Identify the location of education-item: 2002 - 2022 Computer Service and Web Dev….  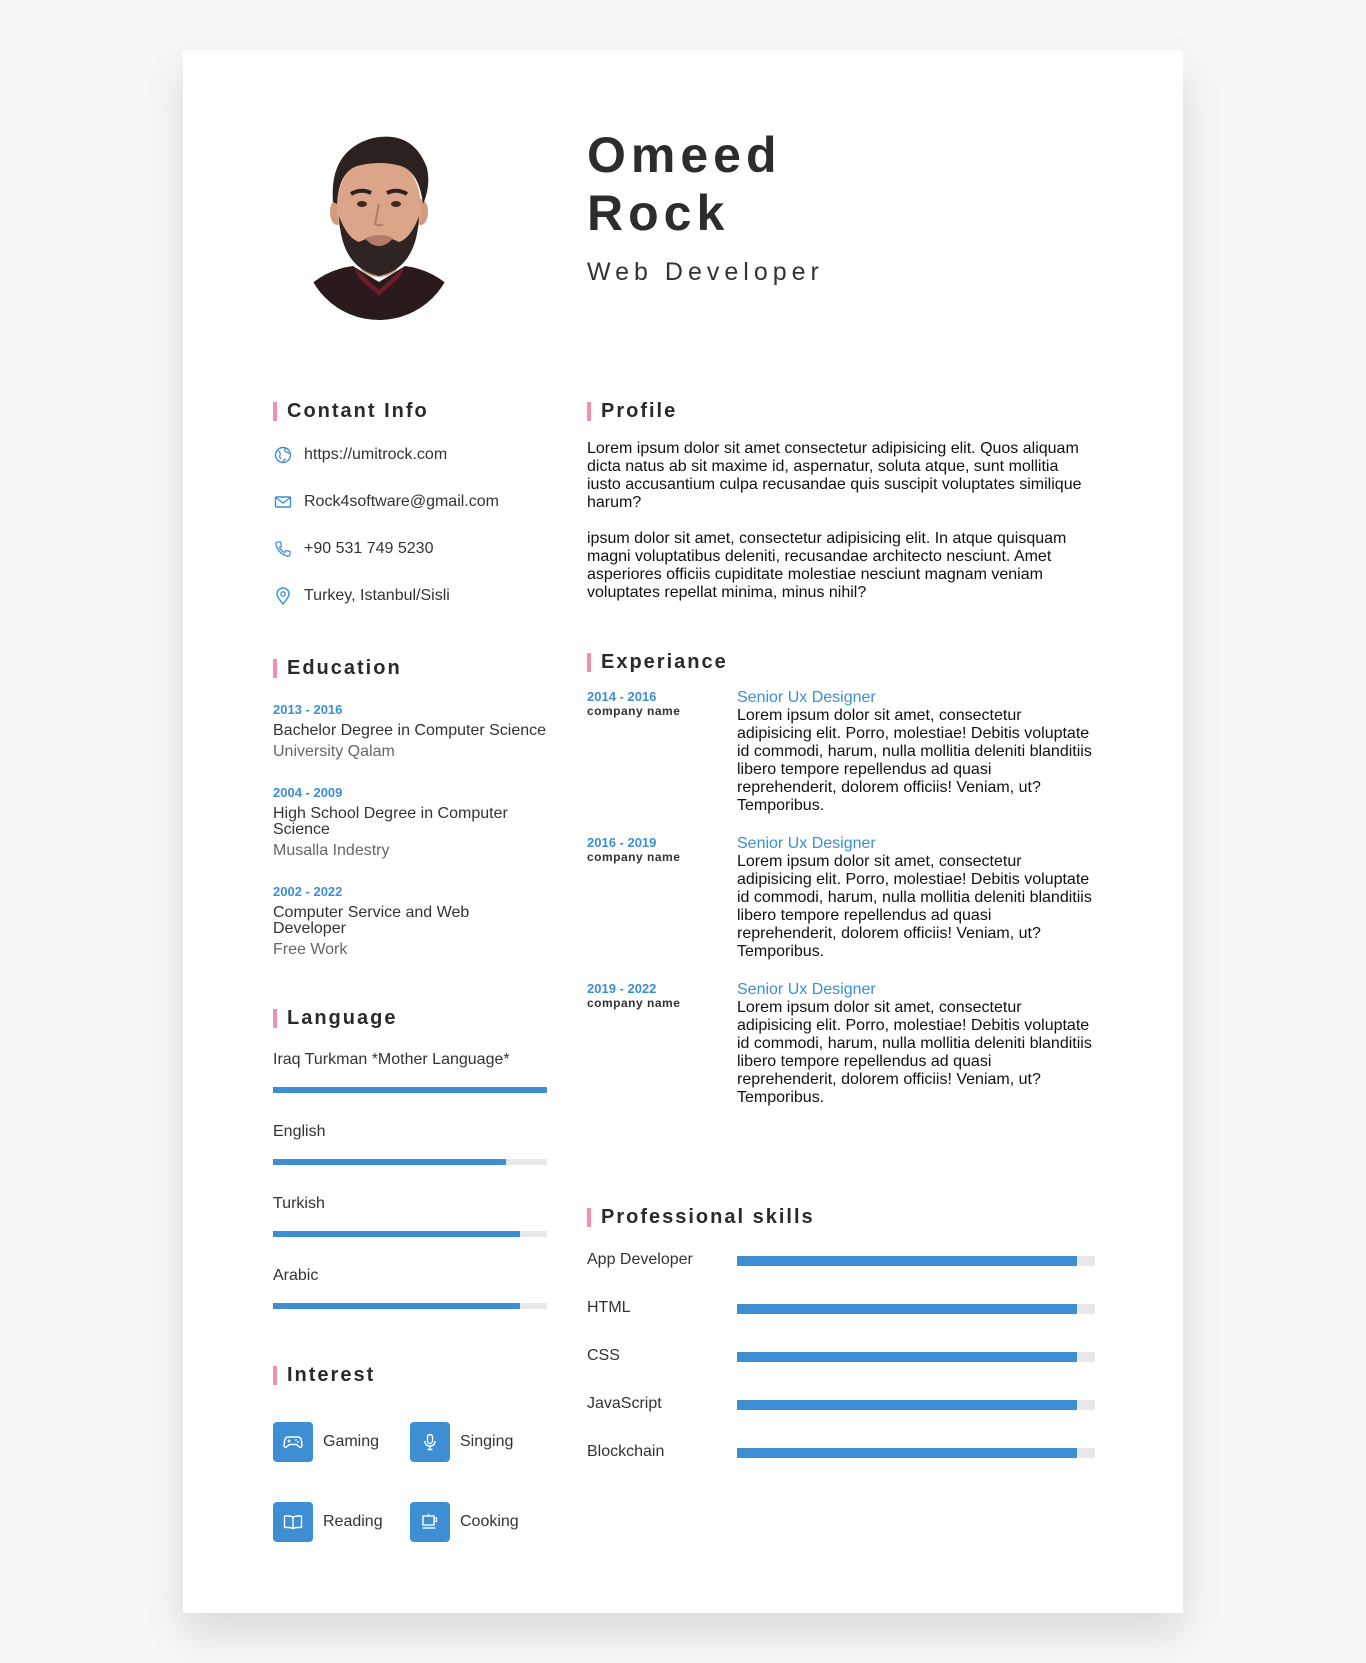
(383, 921).